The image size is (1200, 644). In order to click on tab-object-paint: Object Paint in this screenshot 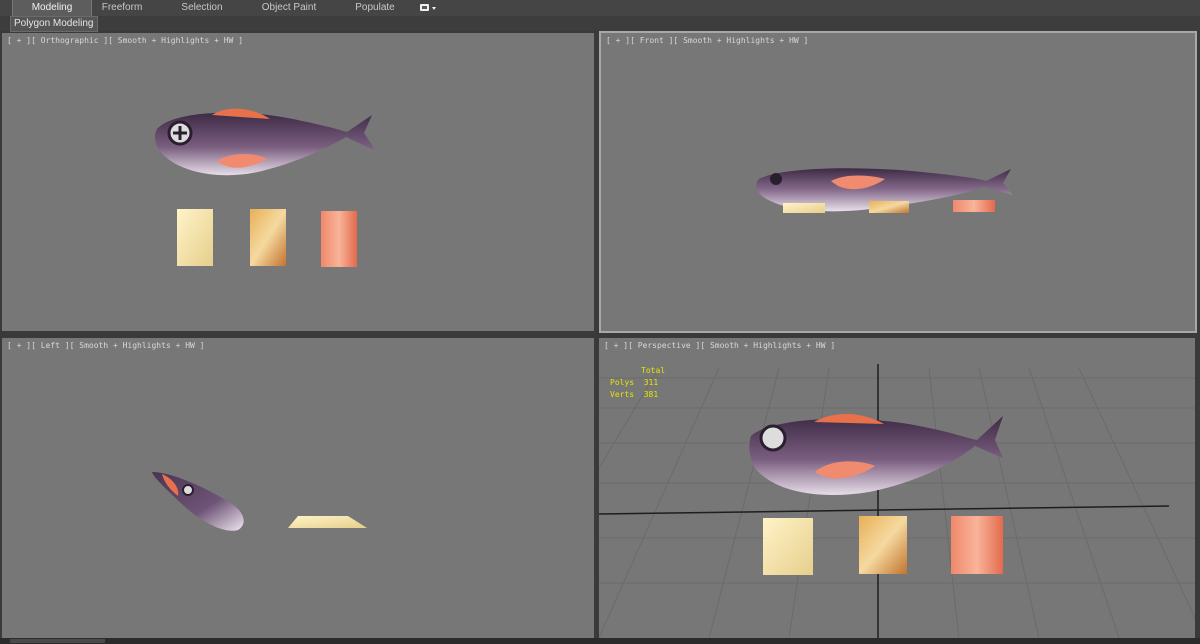, I will do `click(289, 8)`.